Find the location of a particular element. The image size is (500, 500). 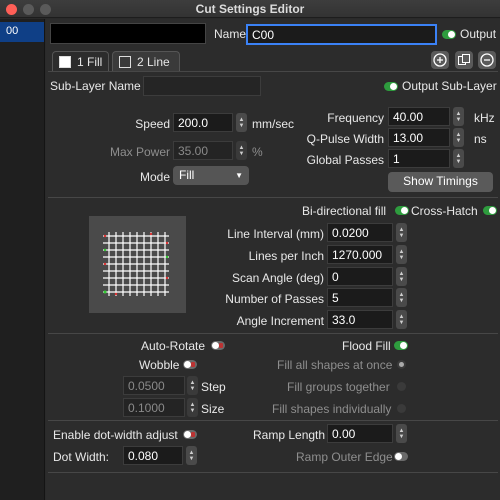

speed-label: Speed is located at coordinates (152, 124).